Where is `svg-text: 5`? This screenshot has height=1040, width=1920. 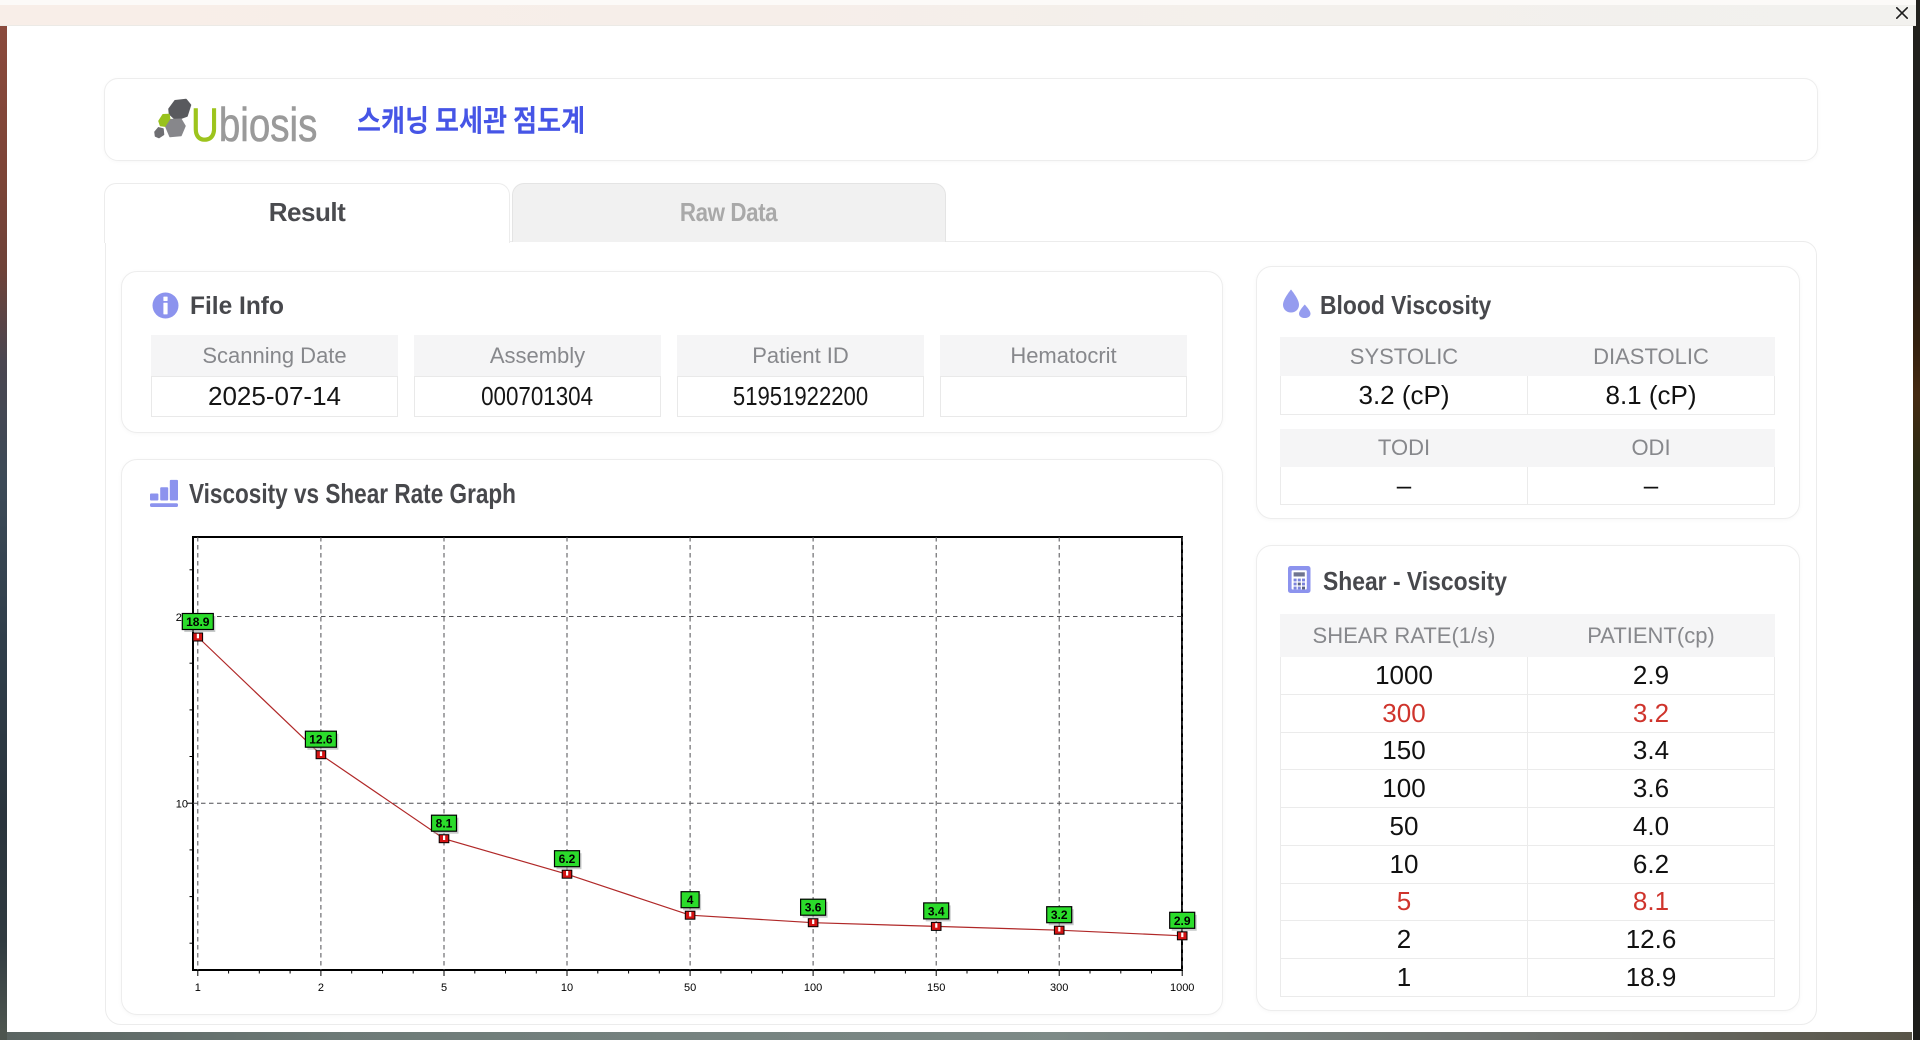
svg-text: 5 is located at coordinates (444, 988).